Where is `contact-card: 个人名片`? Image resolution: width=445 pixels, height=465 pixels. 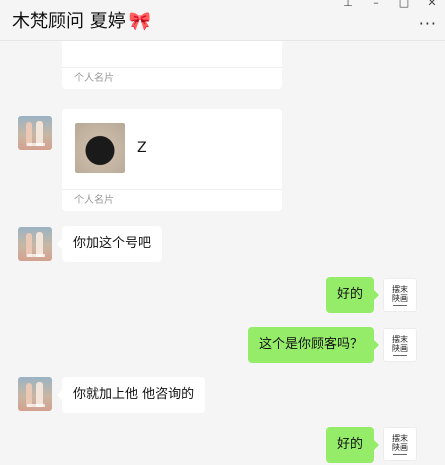
contact-card: 个人名片 is located at coordinates (172, 65).